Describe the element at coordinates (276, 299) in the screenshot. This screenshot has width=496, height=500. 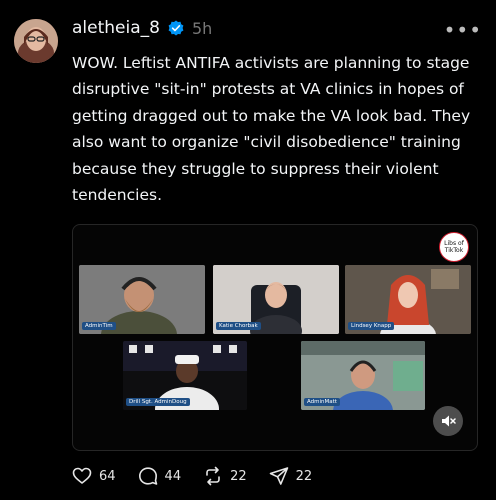
I see `video-tile-2: Katie Chorbak` at that location.